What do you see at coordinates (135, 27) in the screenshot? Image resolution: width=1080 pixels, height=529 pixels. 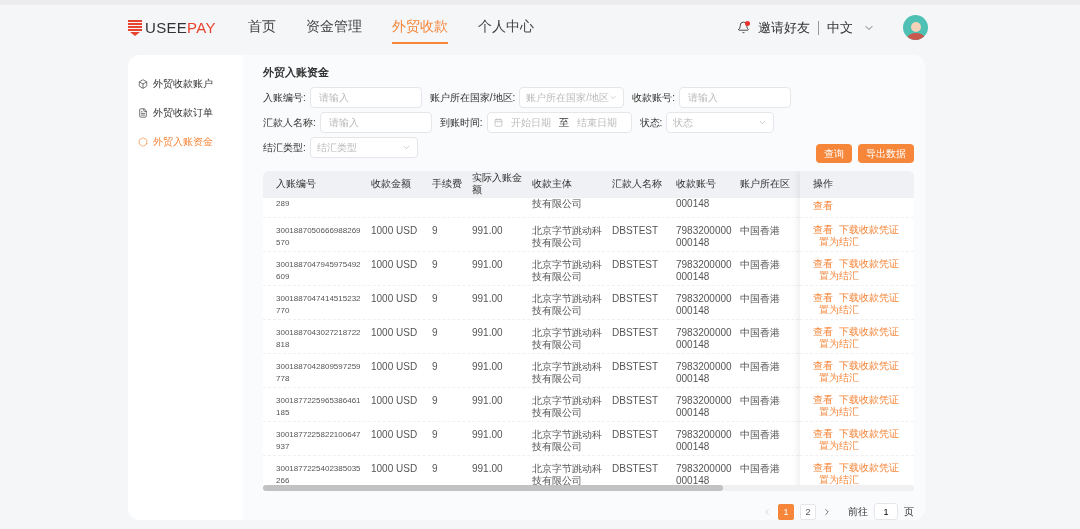 I see `logo-stripes-icon` at bounding box center [135, 27].